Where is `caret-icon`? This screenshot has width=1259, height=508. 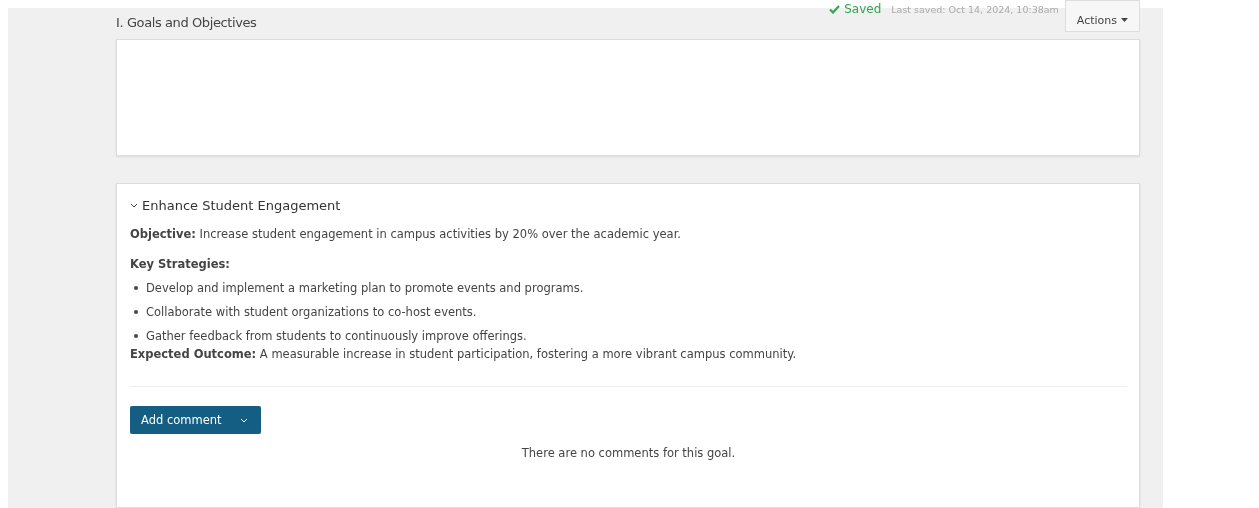 caret-icon is located at coordinates (1124, 20).